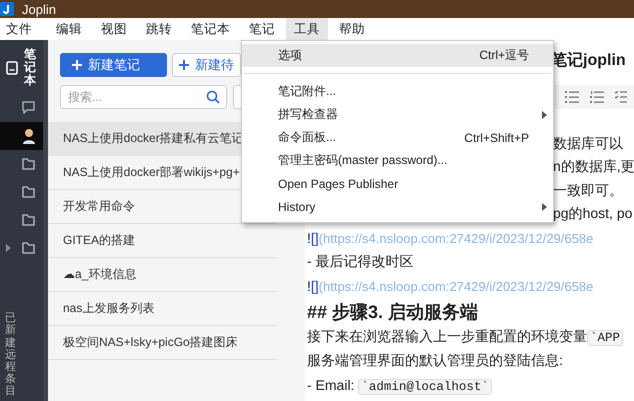 Image resolution: width=634 pixels, height=401 pixels. What do you see at coordinates (162, 343) in the screenshot?
I see `note-list-item: 极空间NAS+lsky+picGo搭建图床` at bounding box center [162, 343].